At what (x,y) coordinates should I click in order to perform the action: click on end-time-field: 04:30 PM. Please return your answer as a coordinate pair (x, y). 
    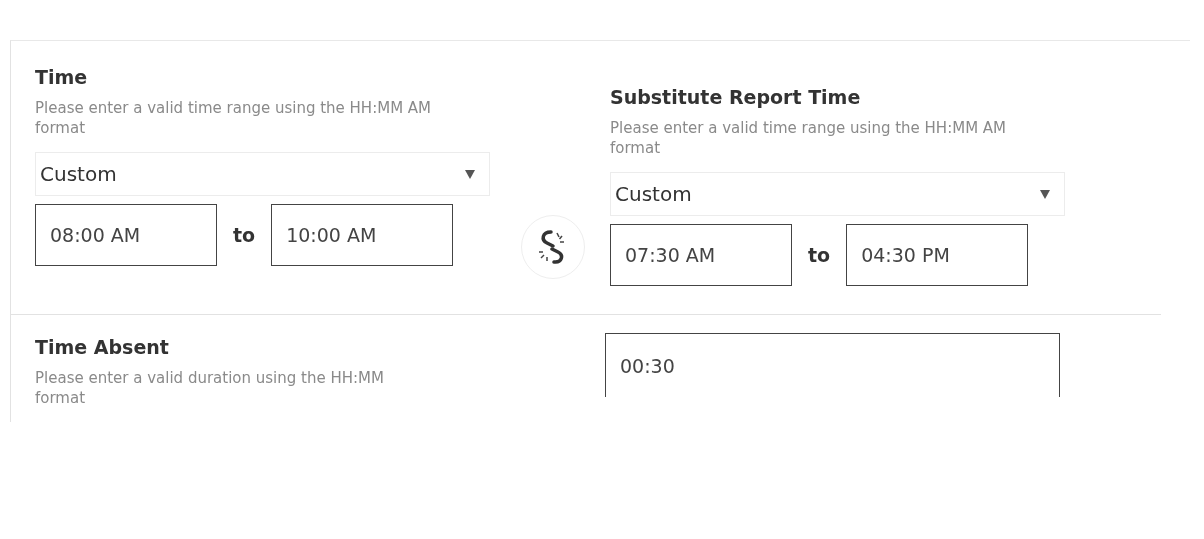
    Looking at the image, I should click on (937, 255).